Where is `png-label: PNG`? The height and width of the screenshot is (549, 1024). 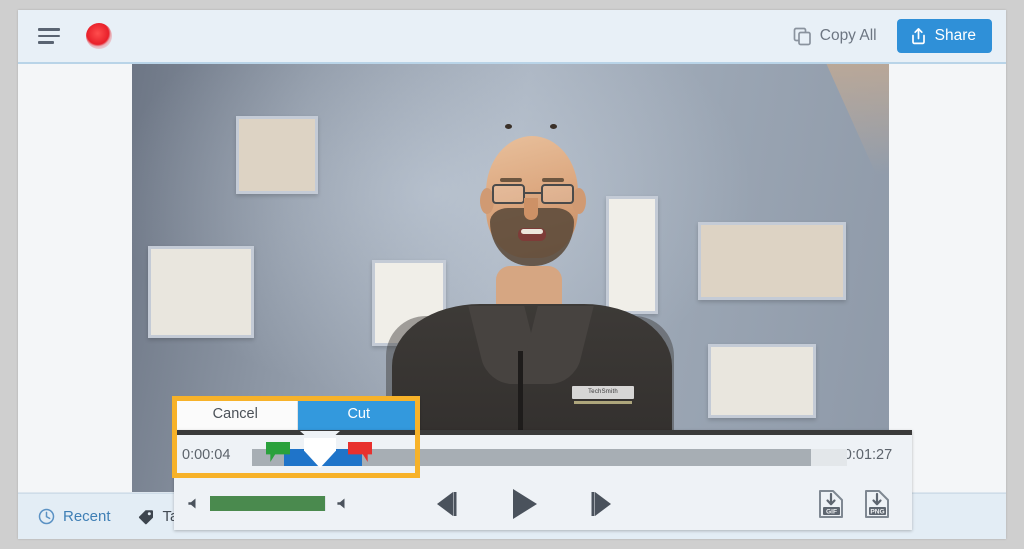 png-label: PNG is located at coordinates (877, 511).